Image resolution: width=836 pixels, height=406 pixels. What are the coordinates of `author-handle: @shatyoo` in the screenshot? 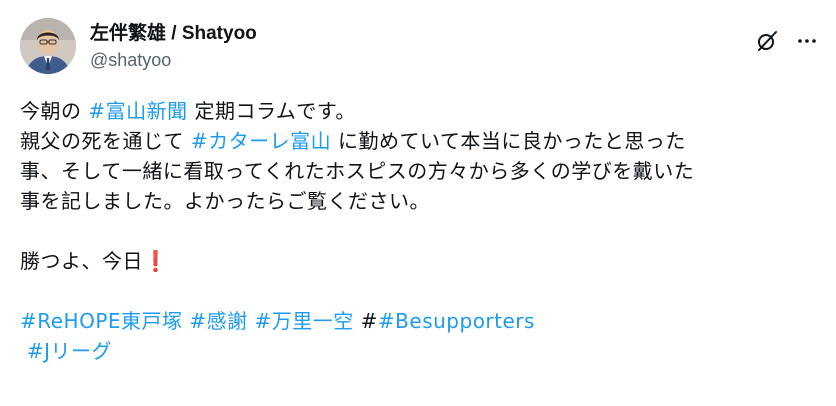 It's located at (173, 60).